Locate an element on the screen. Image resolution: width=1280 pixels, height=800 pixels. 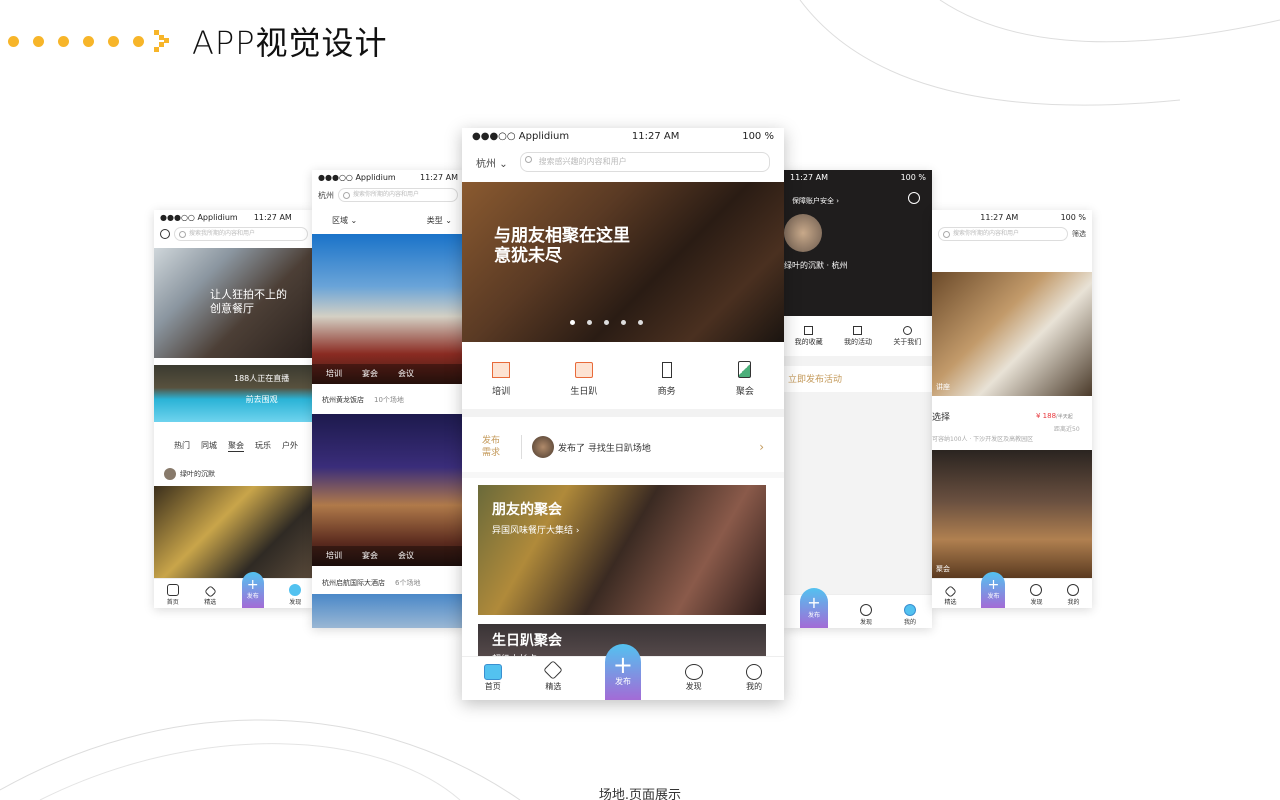
menu-about: 关于我们 is located at coordinates (907, 336).